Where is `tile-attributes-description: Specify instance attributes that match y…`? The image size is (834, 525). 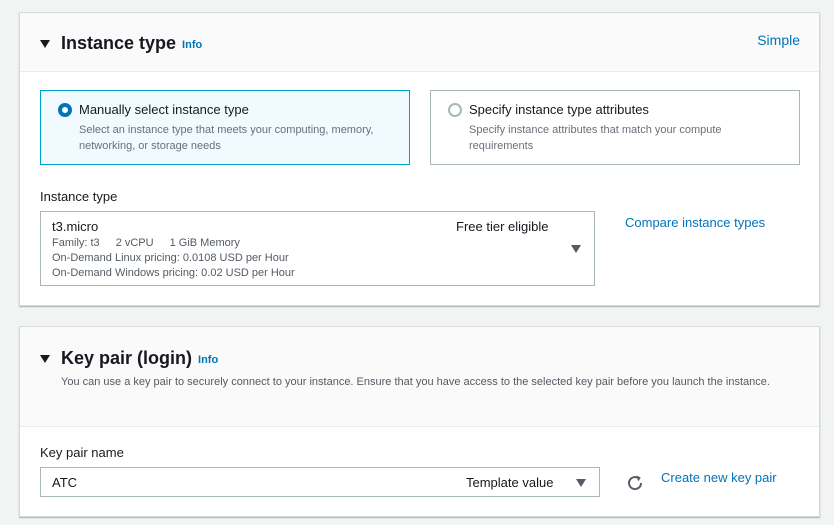 tile-attributes-description: Specify instance attributes that match y… is located at coordinates (595, 138).